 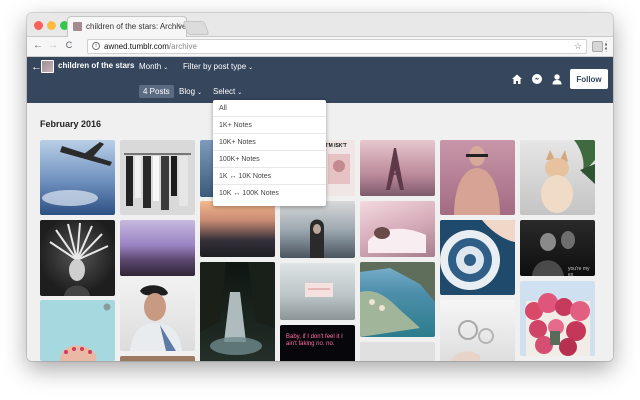 What do you see at coordinates (397, 240) in the screenshot?
I see `bed-icon` at bounding box center [397, 240].